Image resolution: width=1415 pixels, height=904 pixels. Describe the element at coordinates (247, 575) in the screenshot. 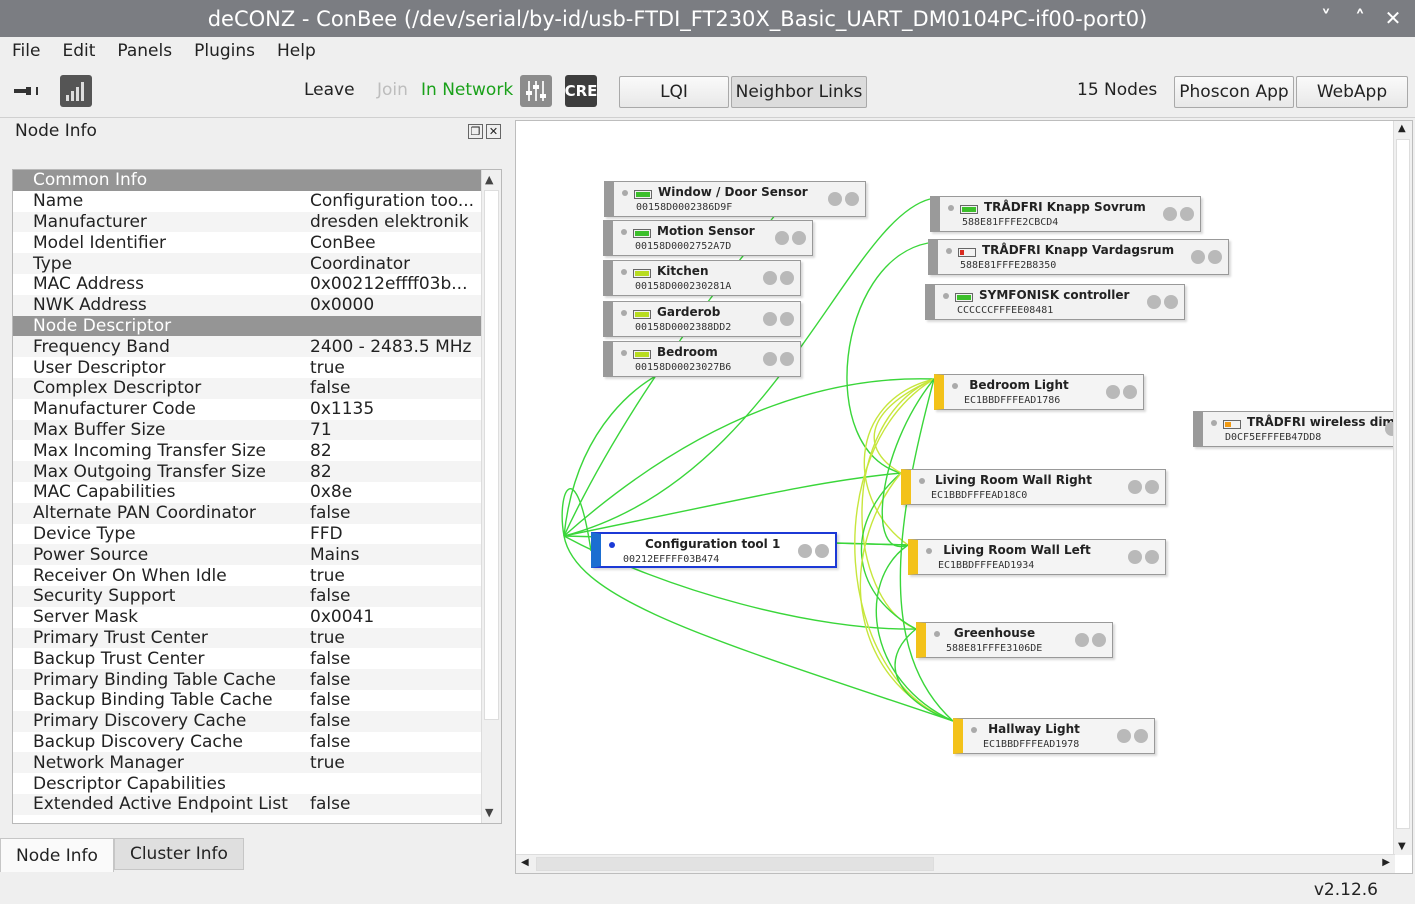

I see `property-row: Receiver On When Idle true` at that location.